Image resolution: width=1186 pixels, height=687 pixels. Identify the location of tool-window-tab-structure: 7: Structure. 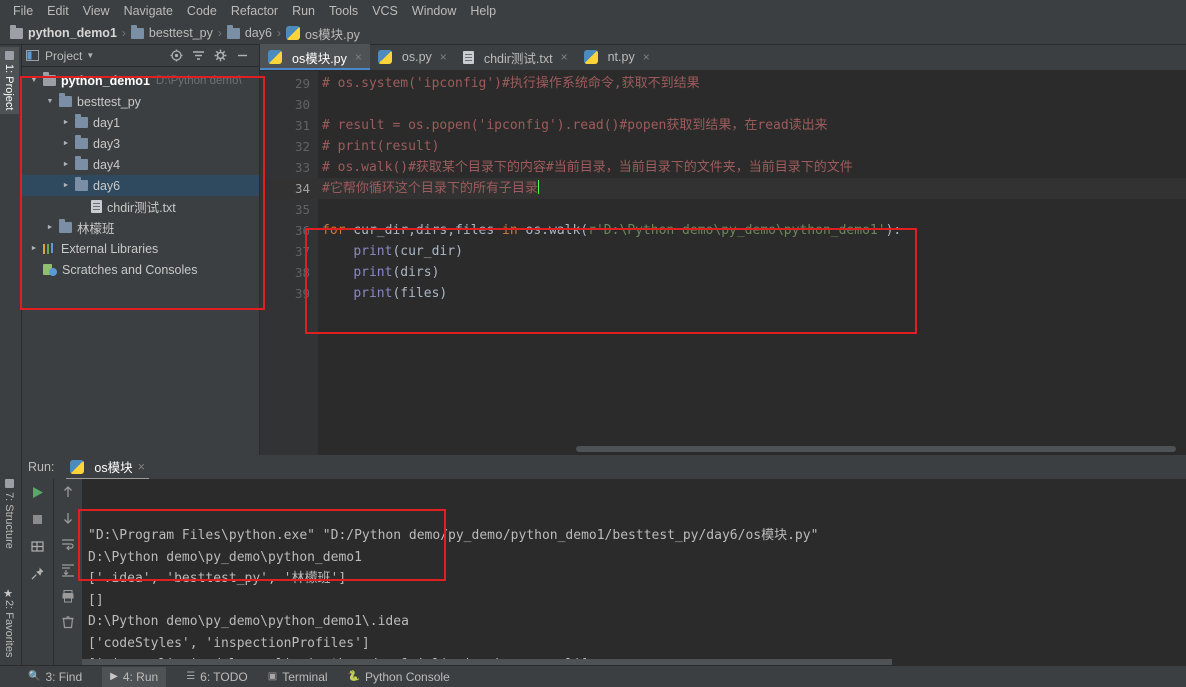
(9, 514).